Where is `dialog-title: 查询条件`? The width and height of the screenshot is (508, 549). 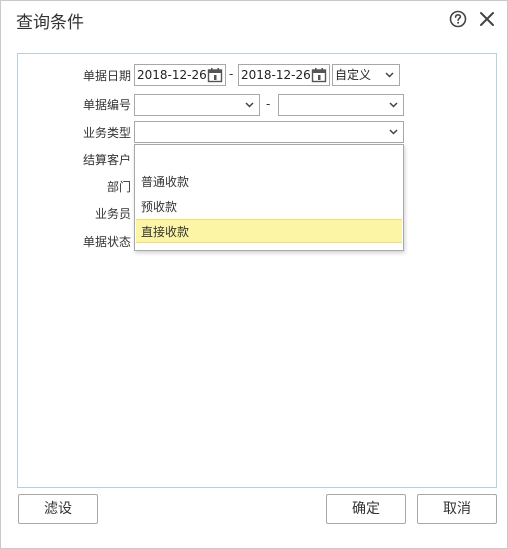
dialog-title: 查询条件 is located at coordinates (50, 23).